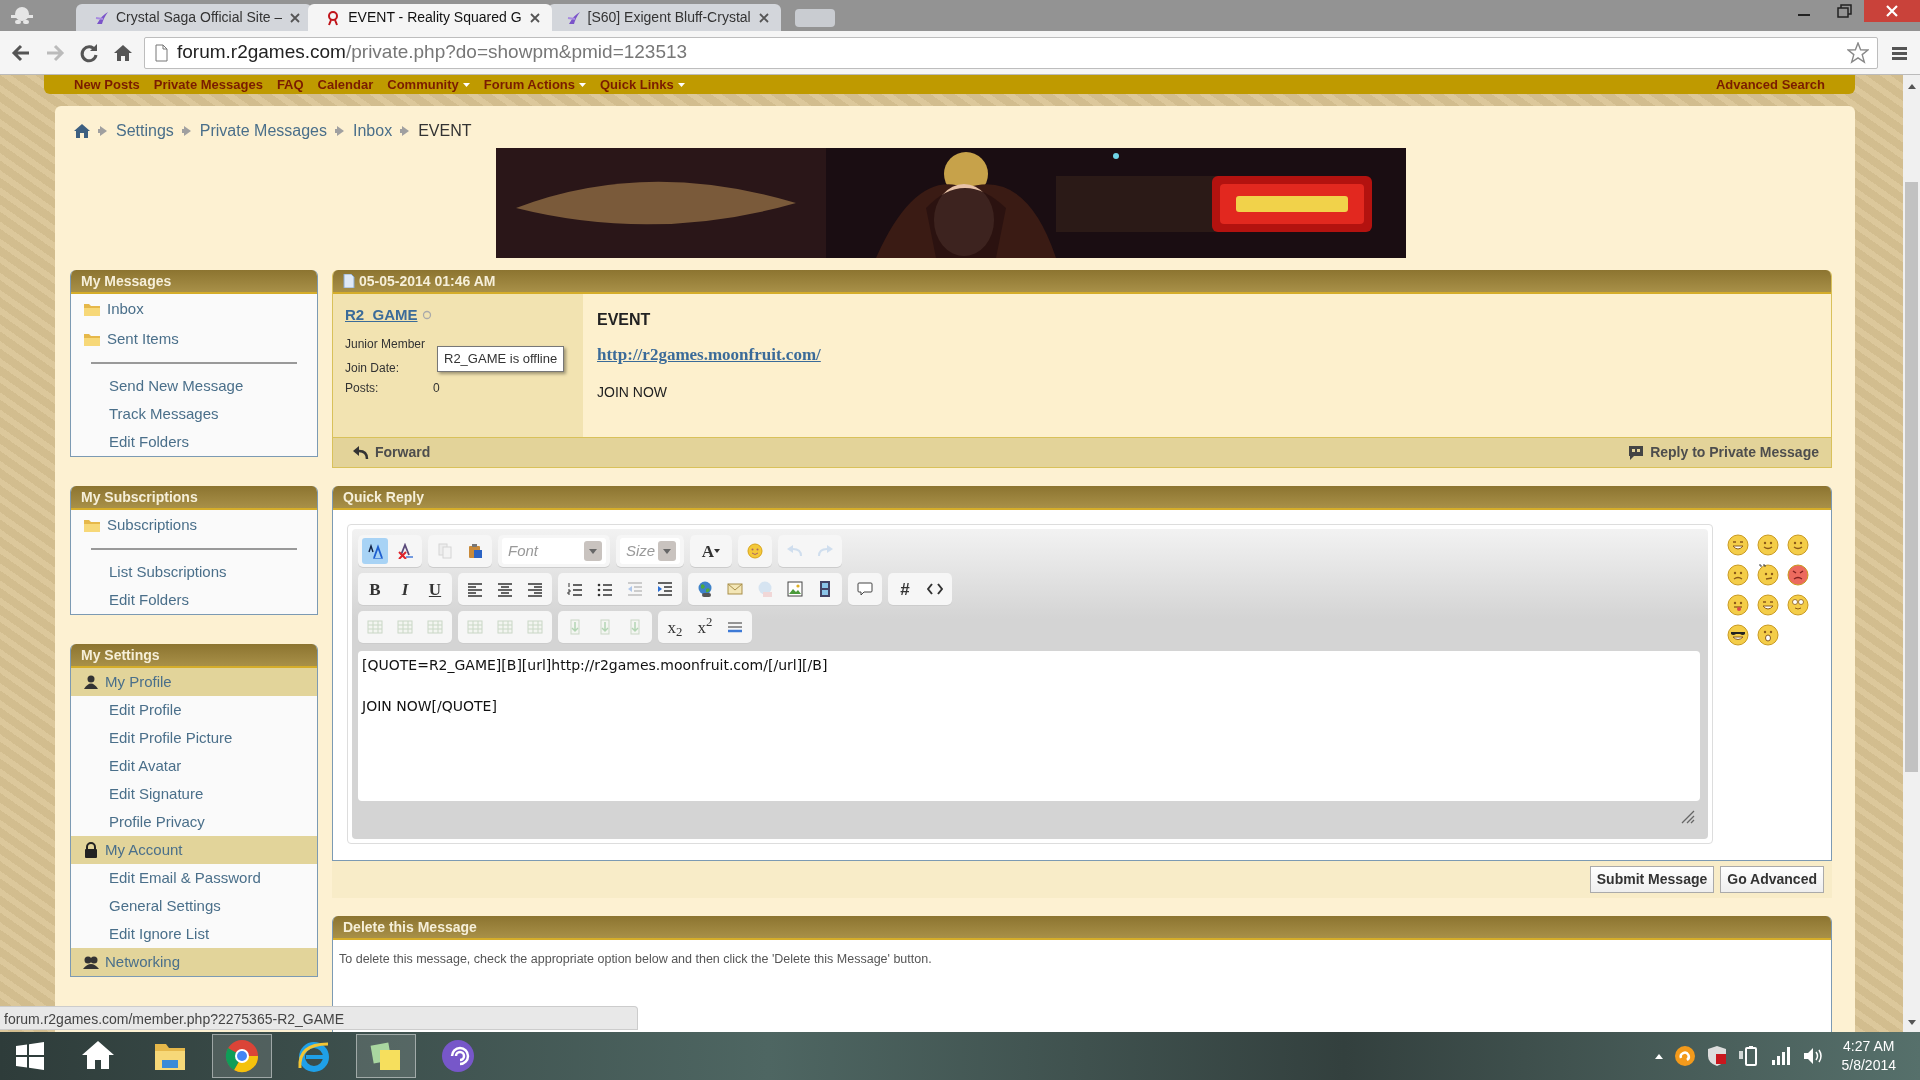 Image resolution: width=1920 pixels, height=1080 pixels. What do you see at coordinates (194, 386) in the screenshot?
I see `sidebar-link: Send New Message` at bounding box center [194, 386].